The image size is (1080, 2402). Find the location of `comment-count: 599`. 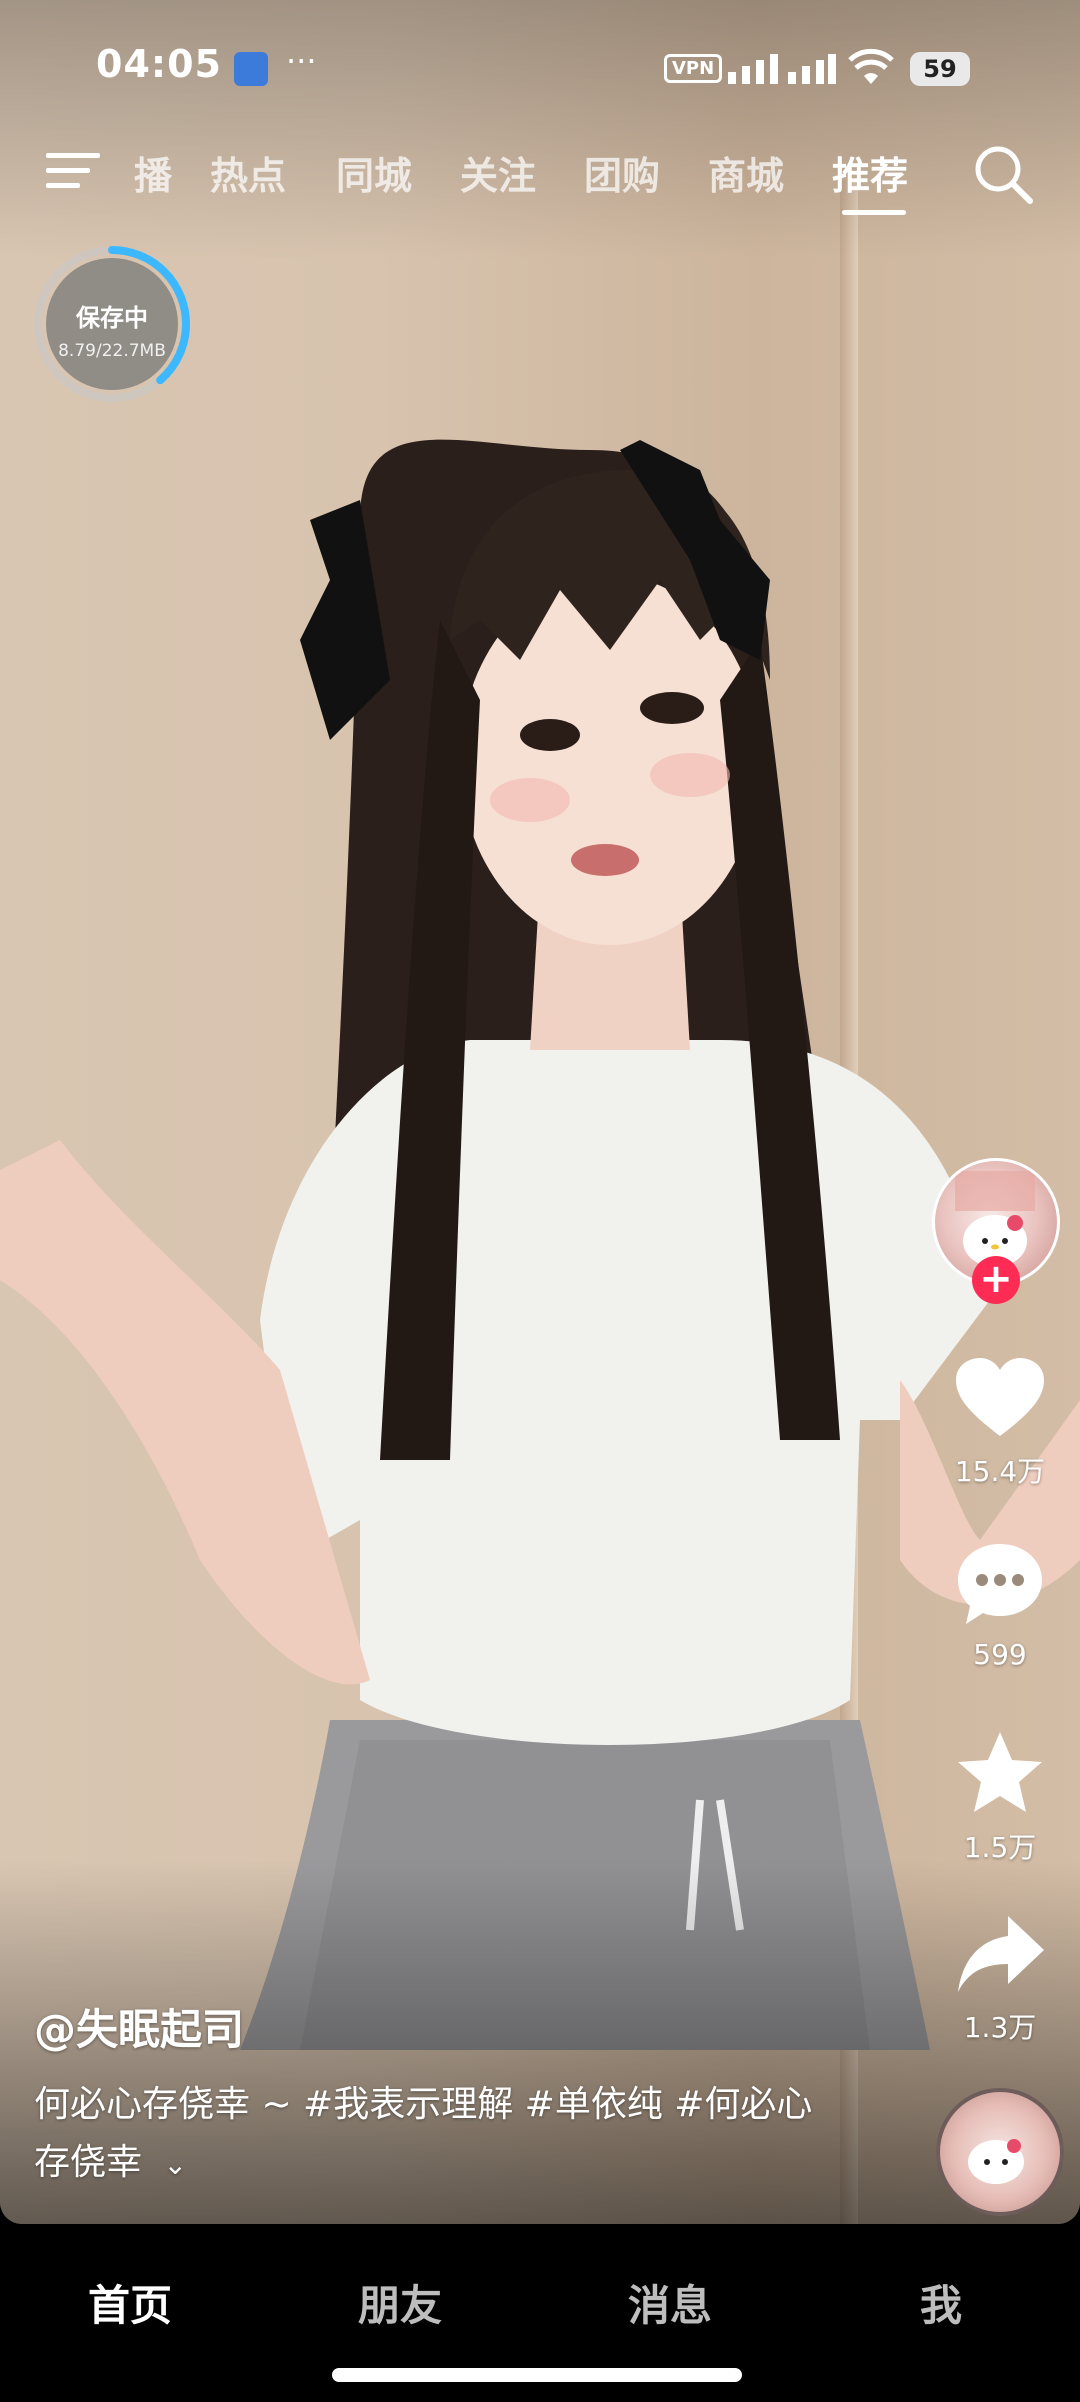

comment-count: 599 is located at coordinates (1000, 1654).